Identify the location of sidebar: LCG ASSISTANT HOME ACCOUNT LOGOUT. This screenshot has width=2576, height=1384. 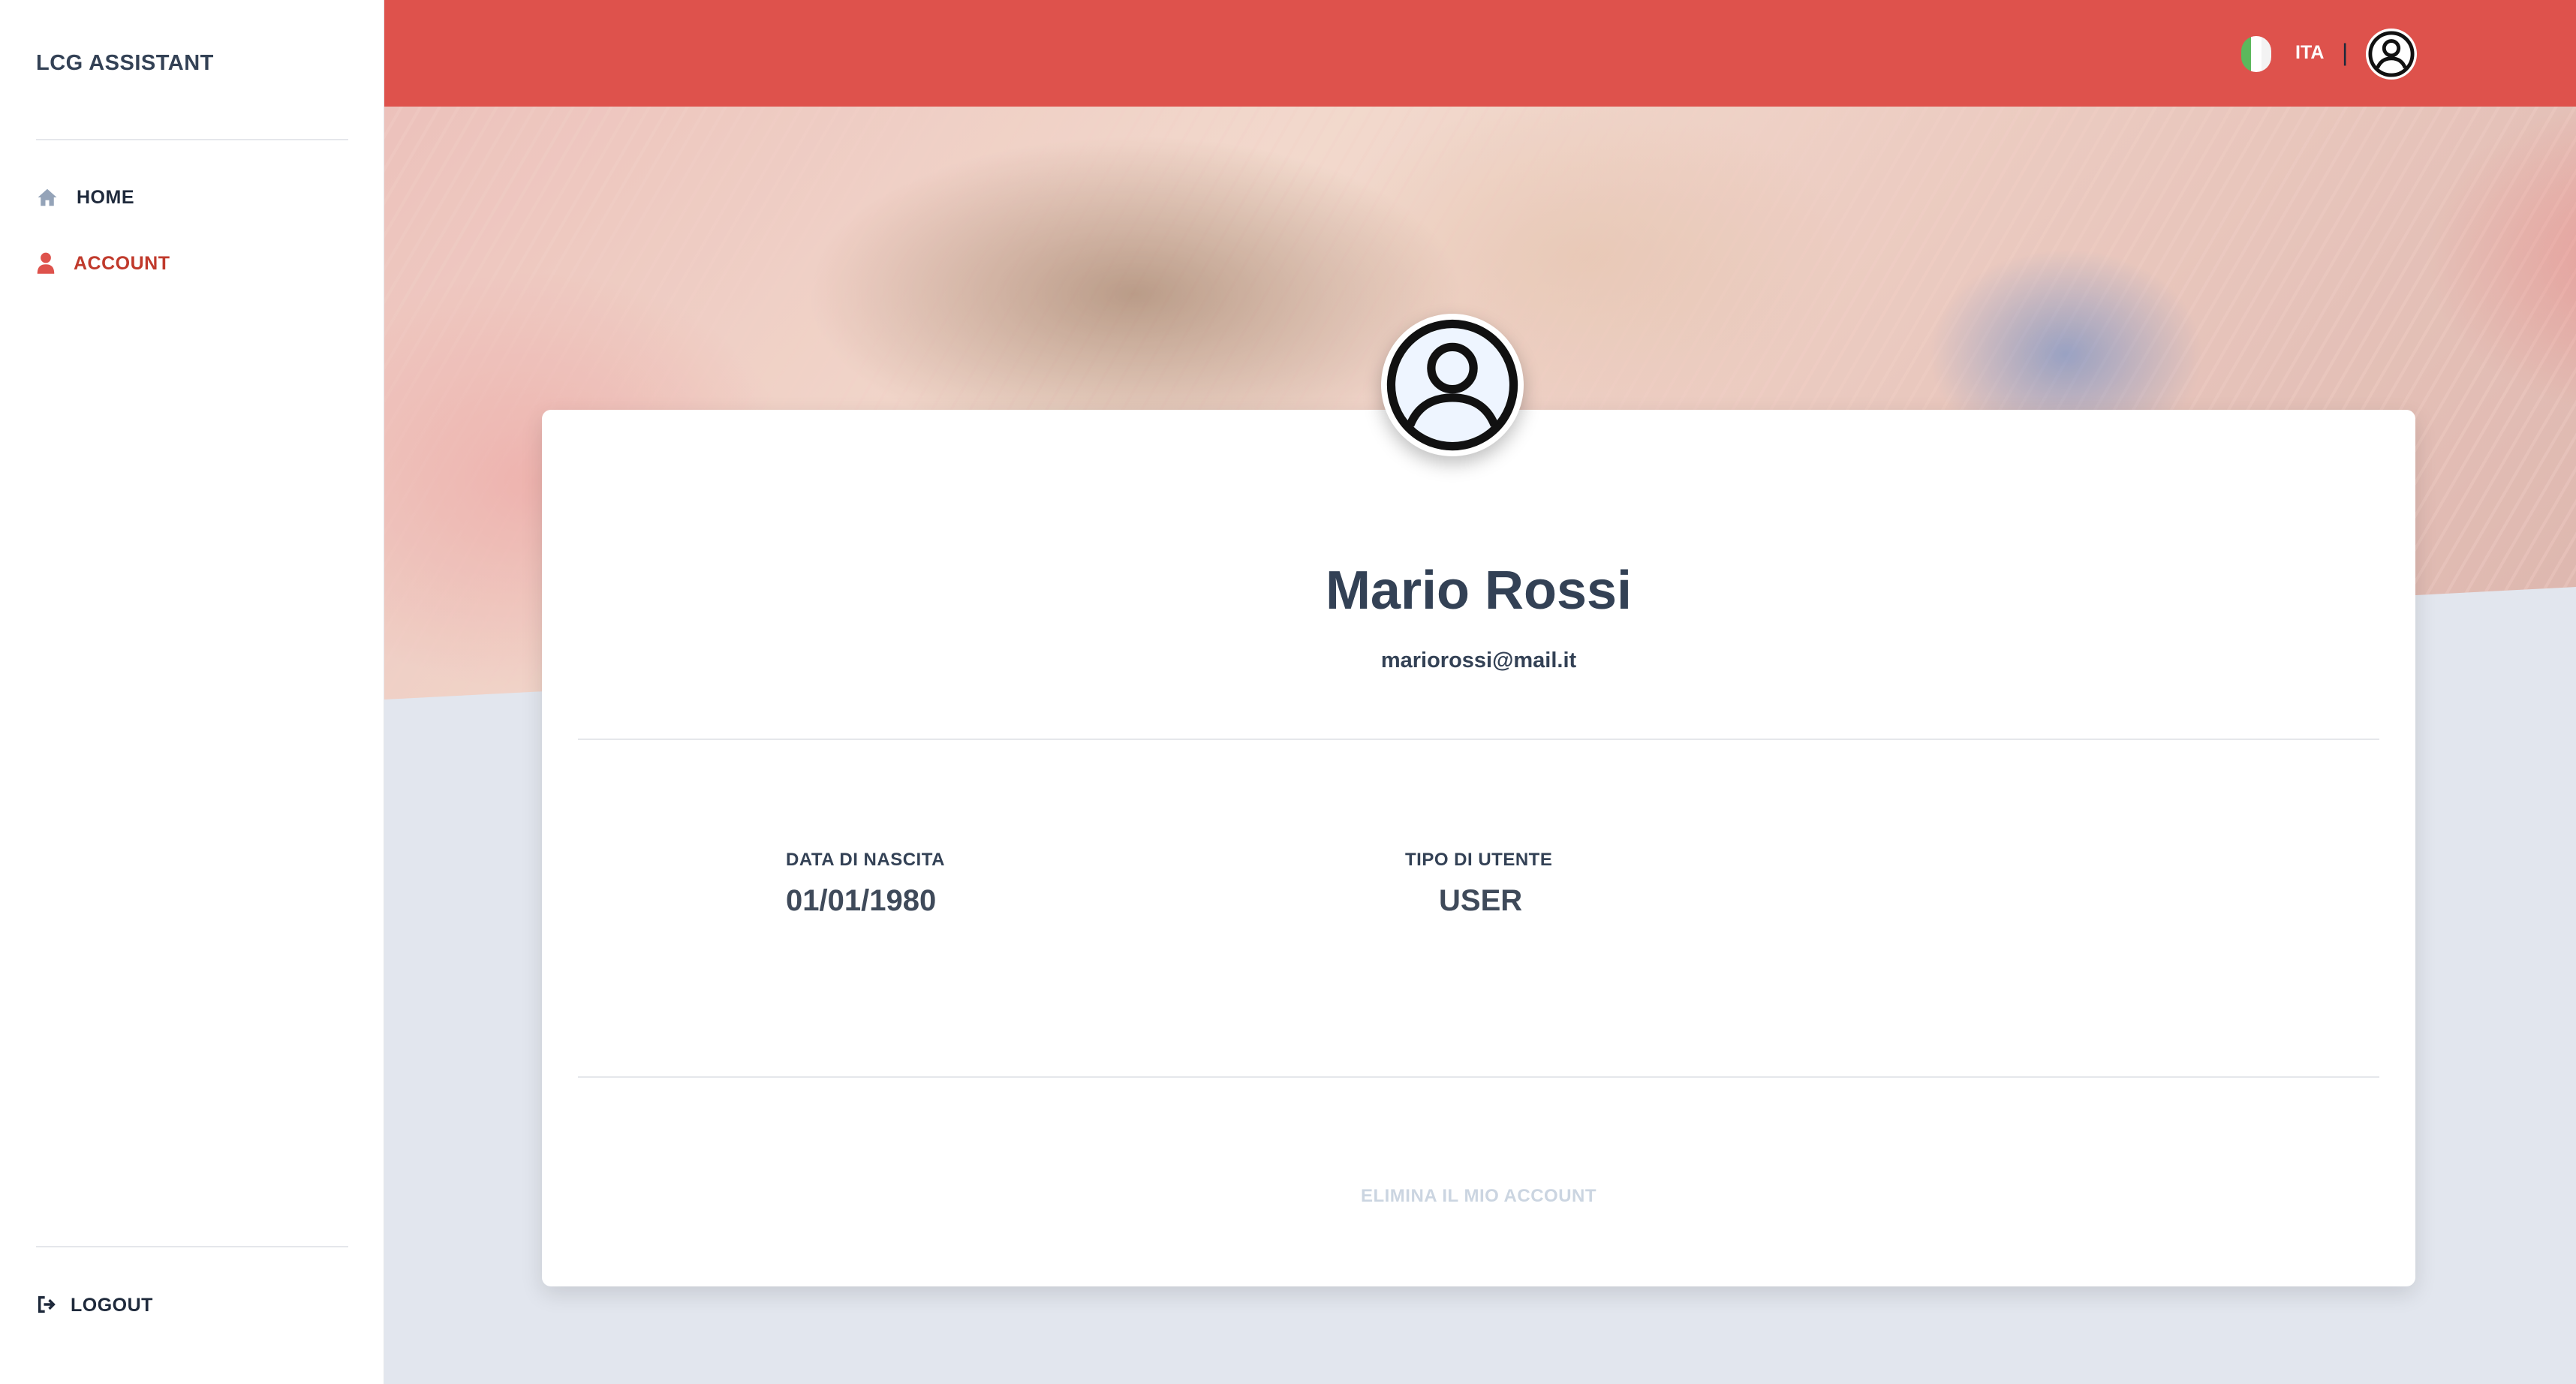
(192, 692).